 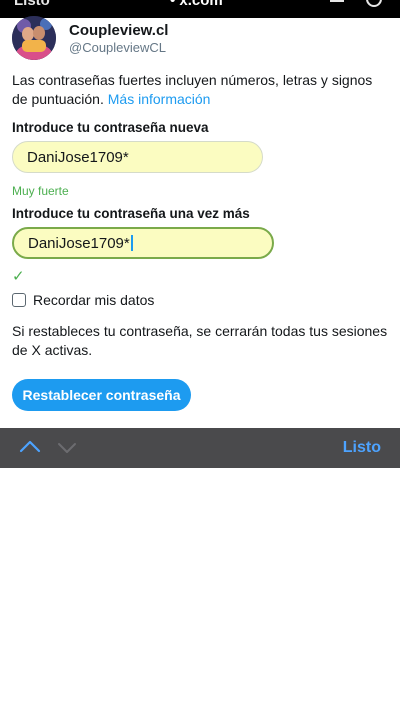 What do you see at coordinates (143, 243) in the screenshot?
I see `confirm-password-field: DaniJose1709*` at bounding box center [143, 243].